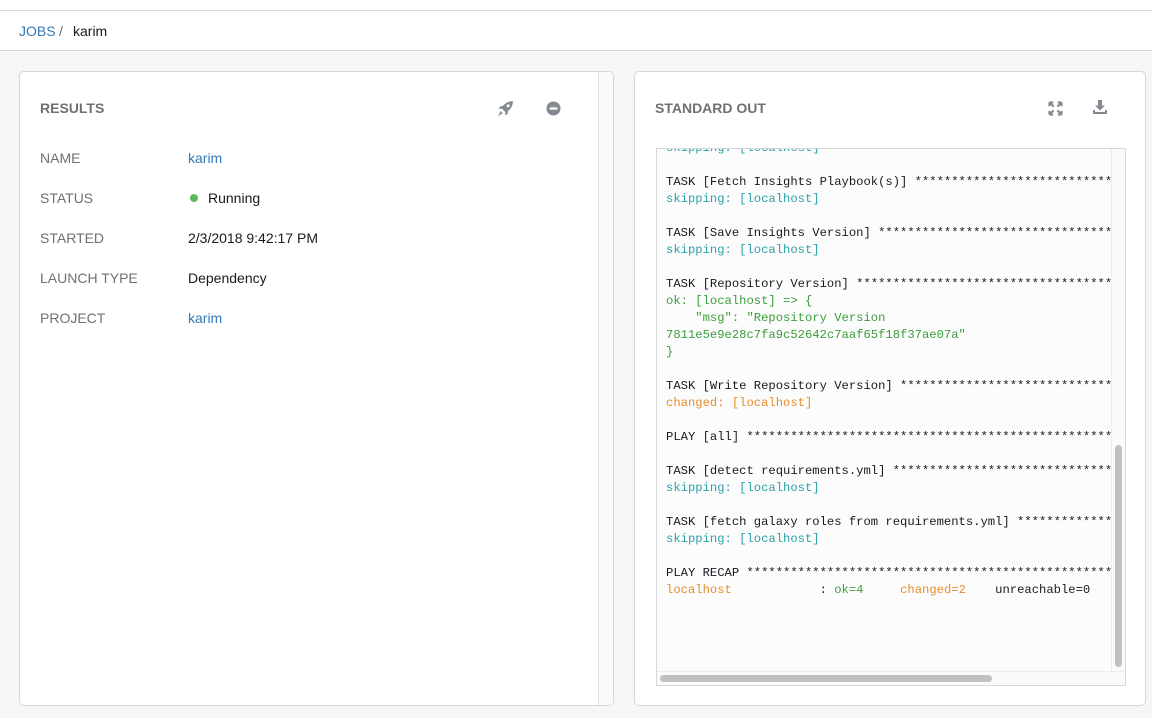 The width and height of the screenshot is (1152, 718). What do you see at coordinates (72, 238) in the screenshot?
I see `detail-label-started: STARTED` at bounding box center [72, 238].